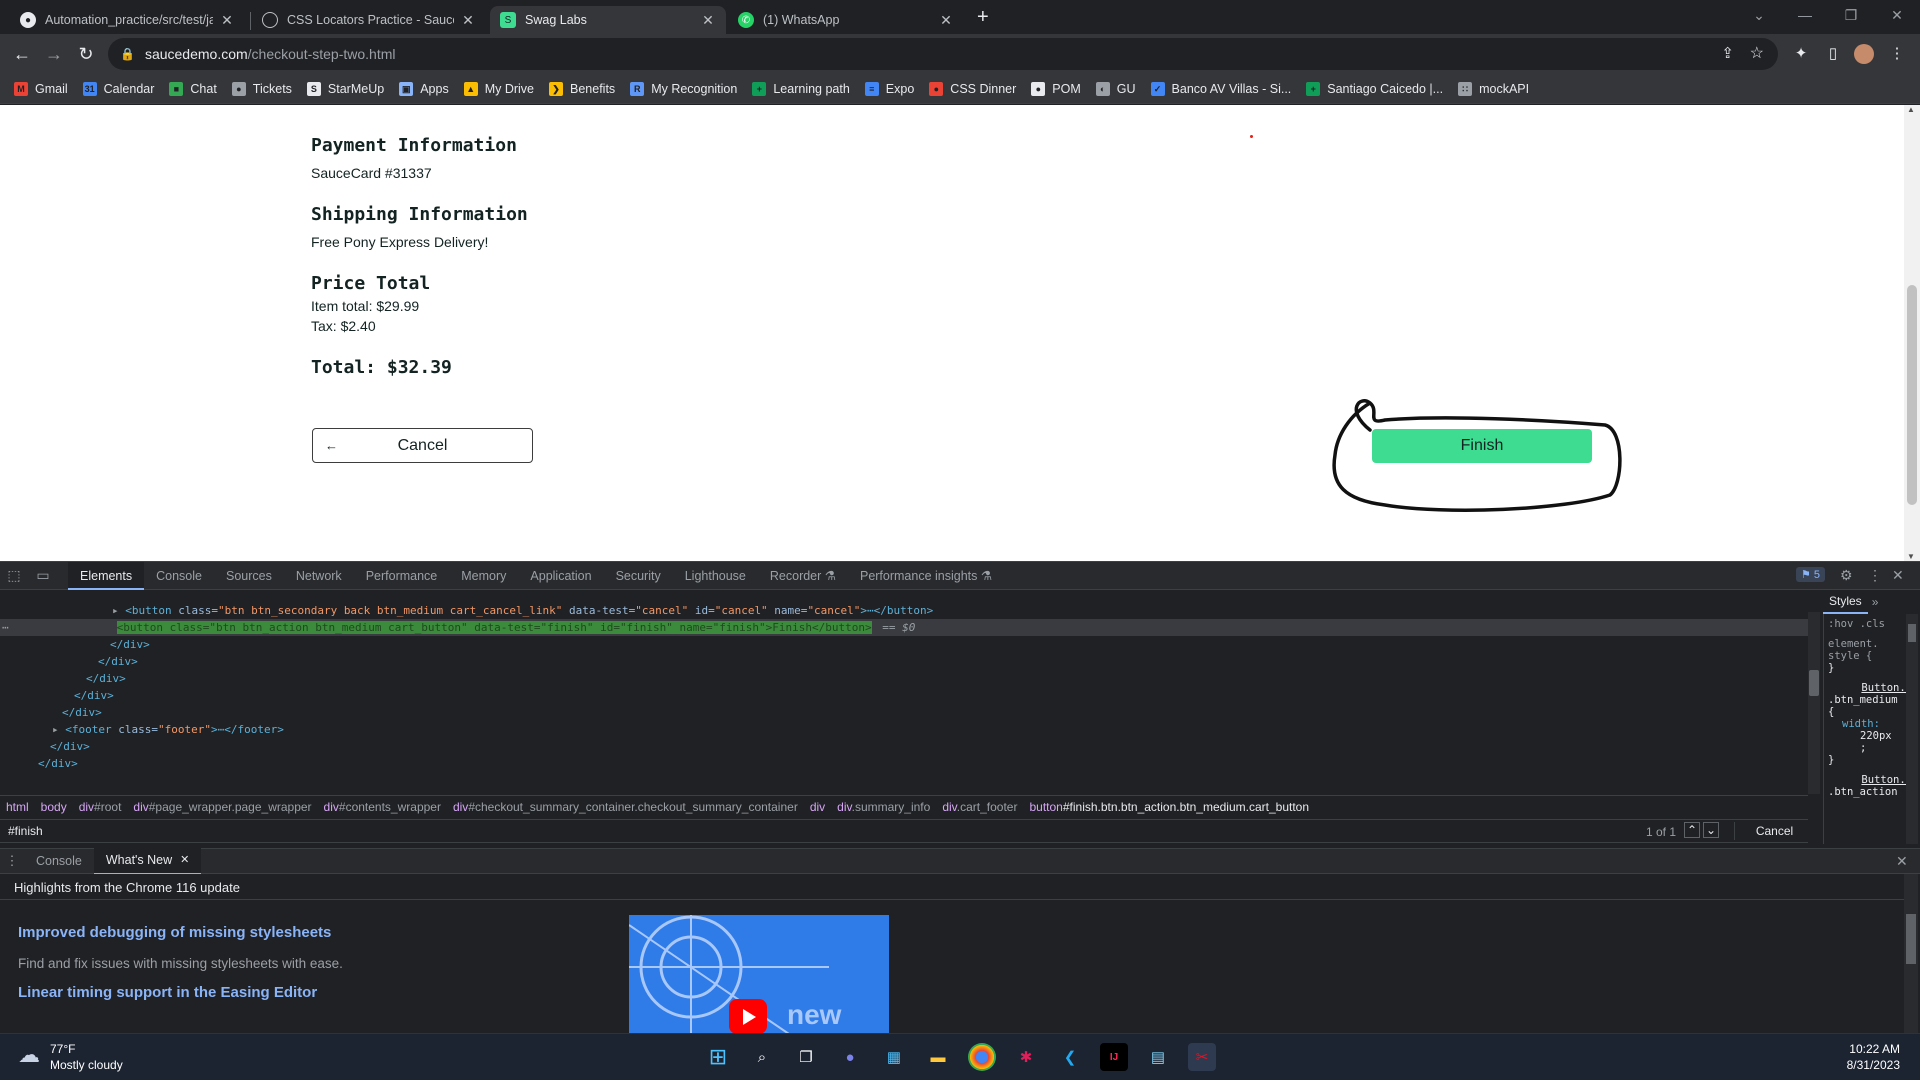 This screenshot has height=1080, width=1920. I want to click on breadcrumb-item: div#contents_wrapper, so click(382, 807).